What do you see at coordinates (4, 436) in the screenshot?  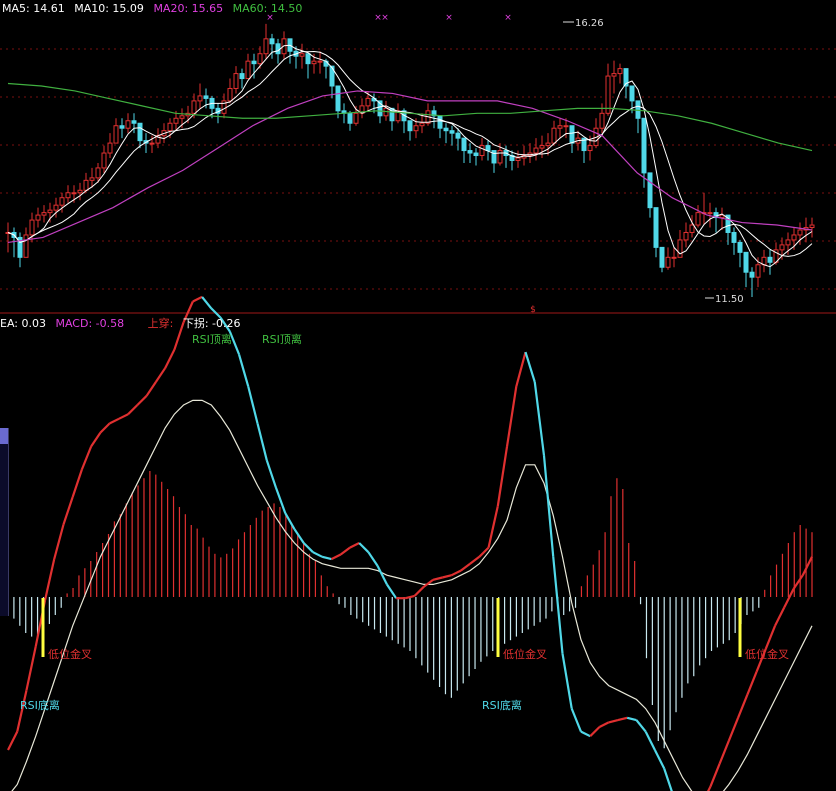 I see `sidebar-handle` at bounding box center [4, 436].